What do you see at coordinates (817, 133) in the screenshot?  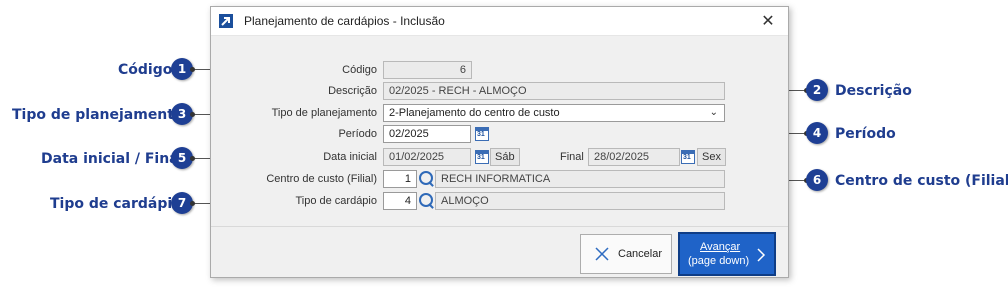 I see `callout-badge-4: 4` at bounding box center [817, 133].